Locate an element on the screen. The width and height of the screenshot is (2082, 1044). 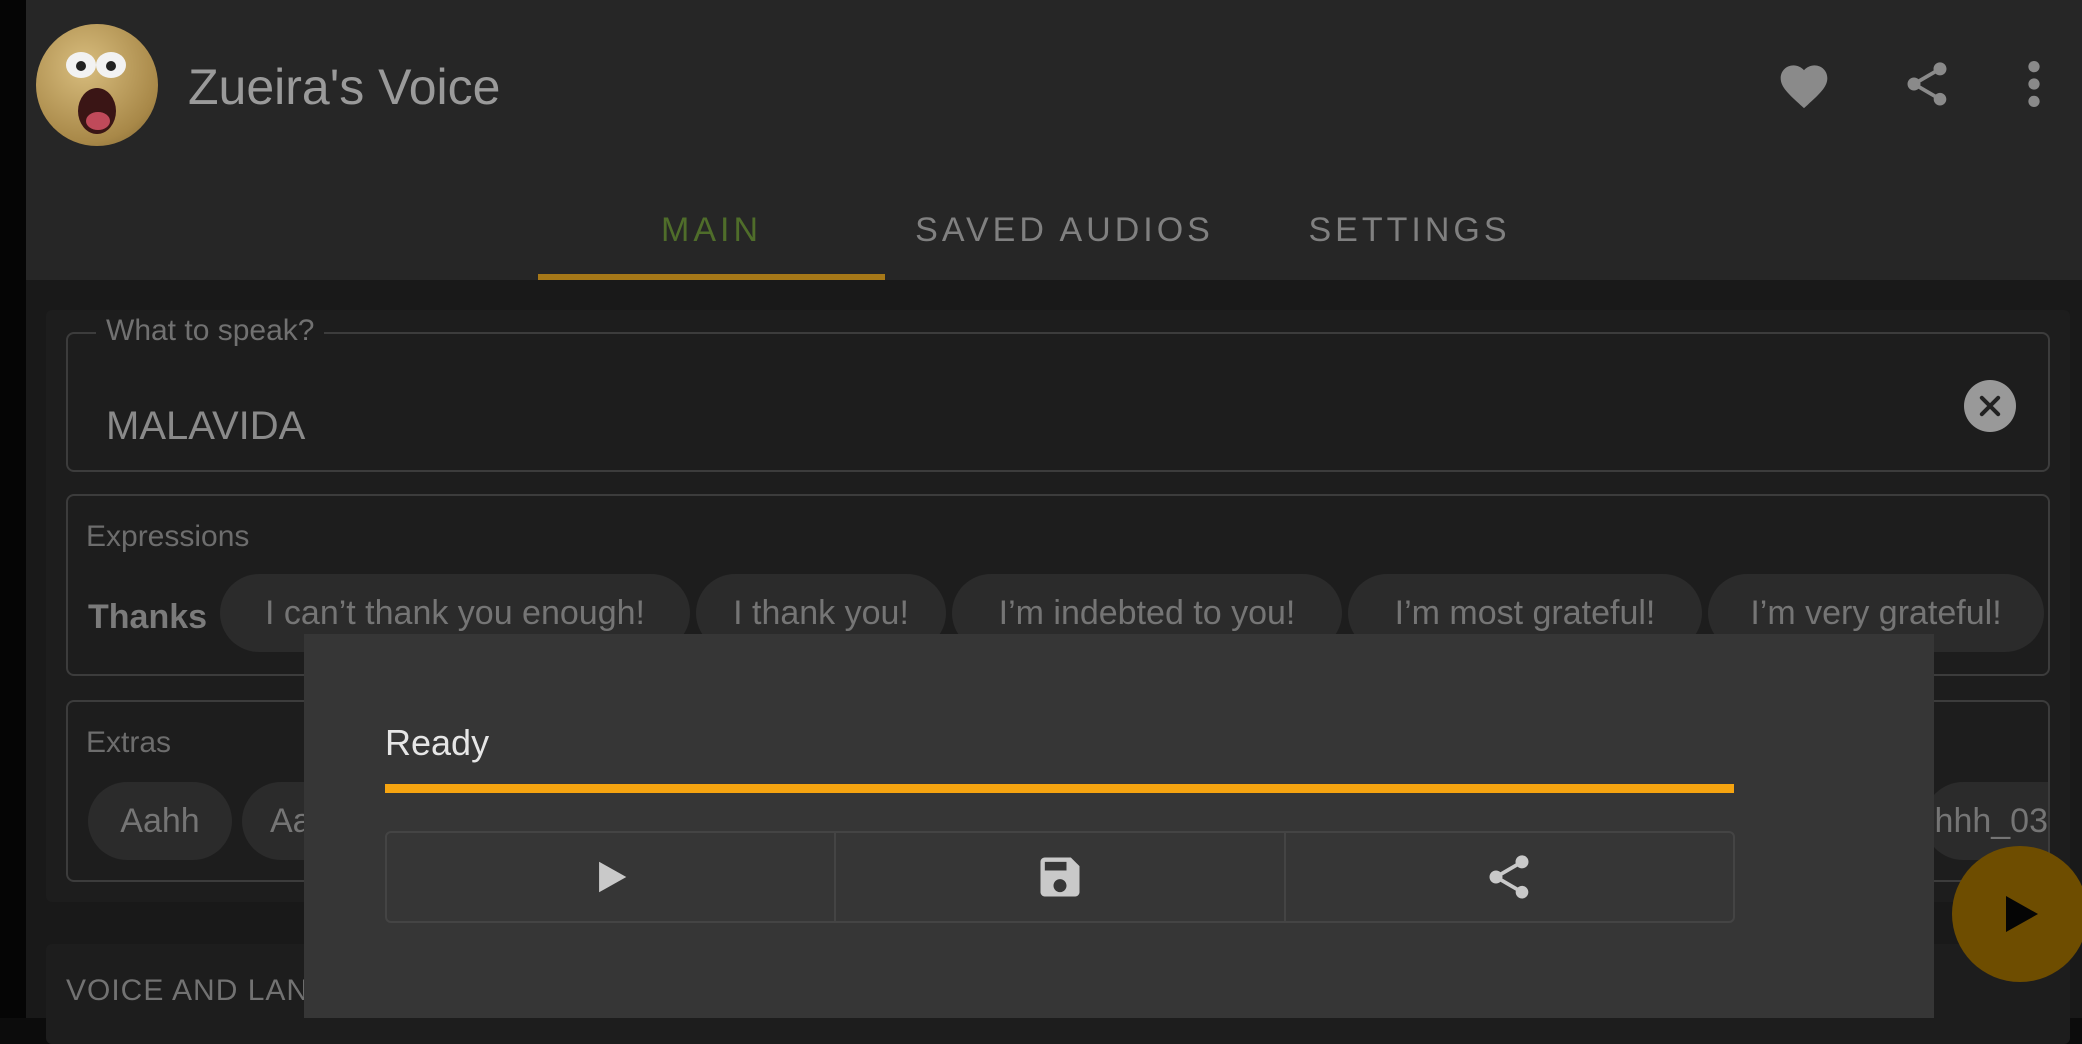
voice-language-heading: VOICE AND LAN is located at coordinates (188, 990).